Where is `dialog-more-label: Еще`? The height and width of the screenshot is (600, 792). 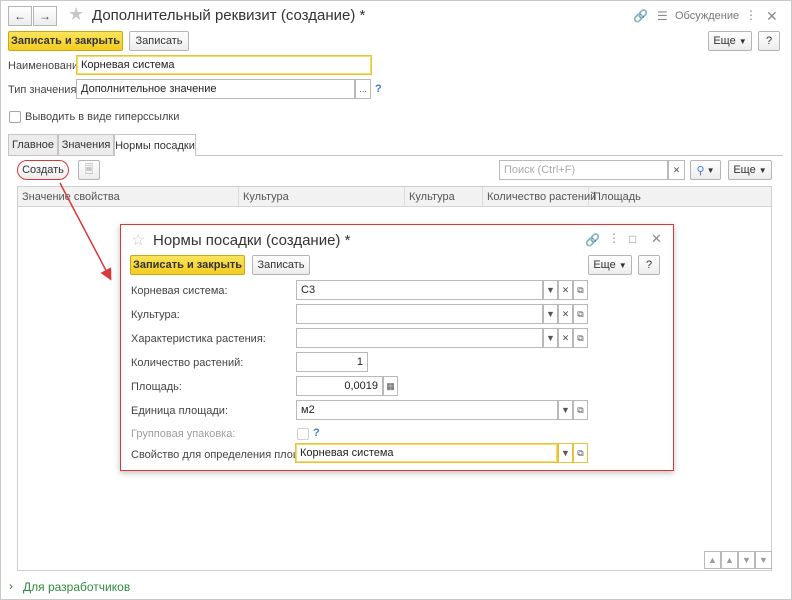
dialog-more-label: Еще is located at coordinates (604, 265).